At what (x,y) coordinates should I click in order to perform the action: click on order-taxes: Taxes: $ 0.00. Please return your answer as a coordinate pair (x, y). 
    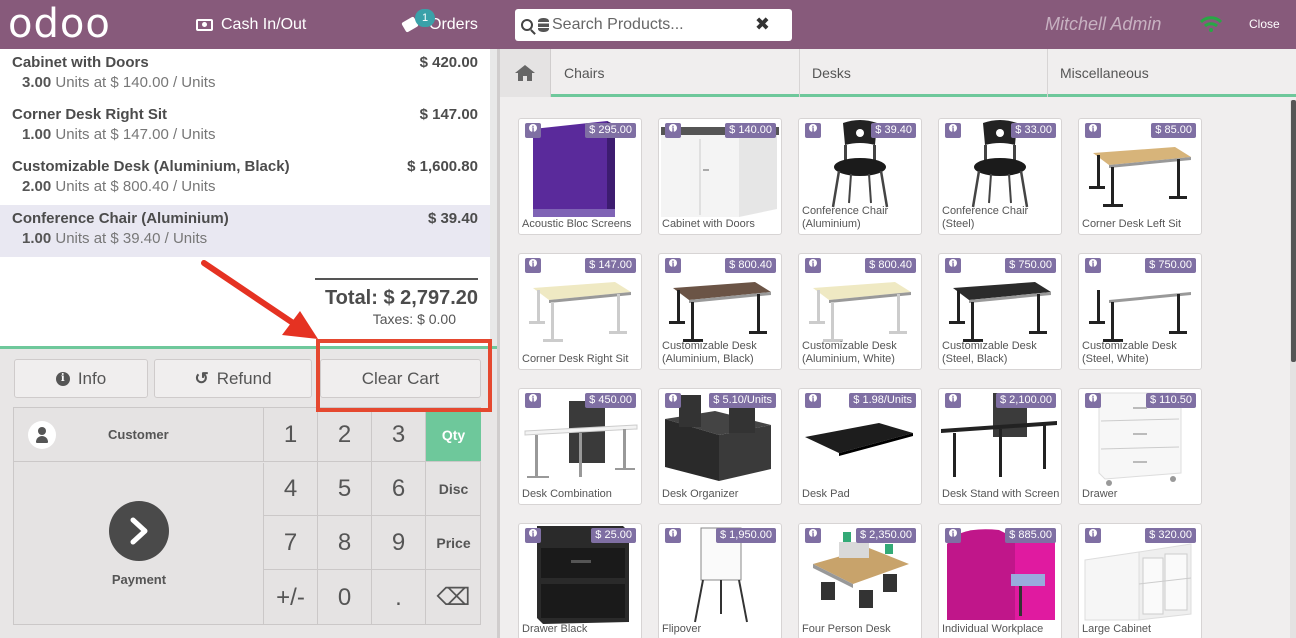
    Looking at the image, I should click on (414, 319).